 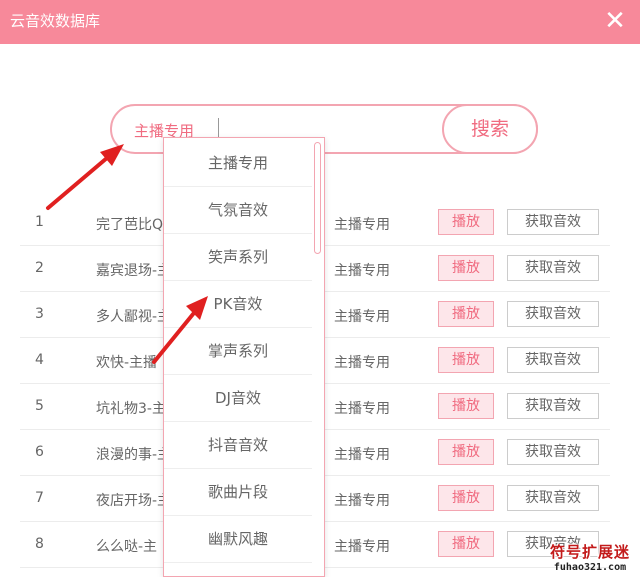 I want to click on row-number: 8, so click(x=39, y=544).